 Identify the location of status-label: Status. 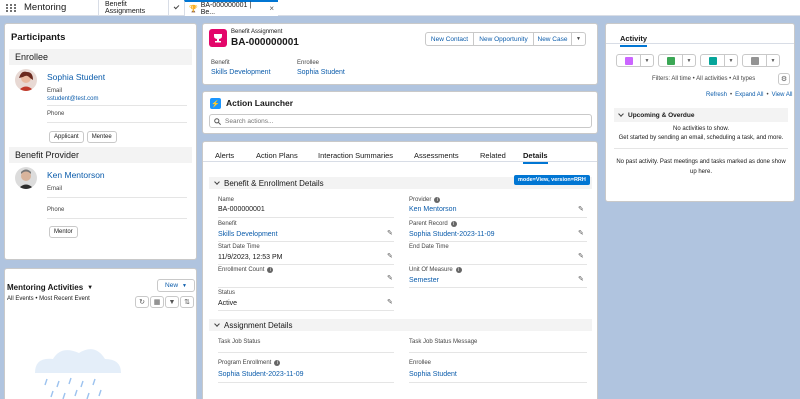
(227, 293).